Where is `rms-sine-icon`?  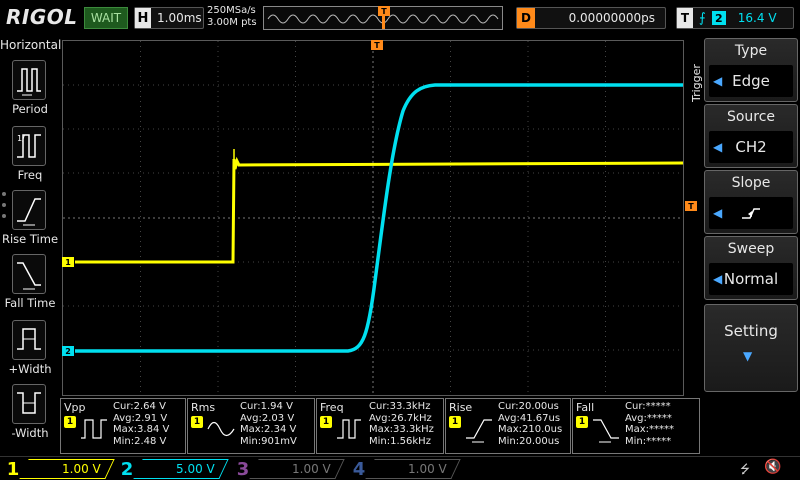 rms-sine-icon is located at coordinates (221, 429).